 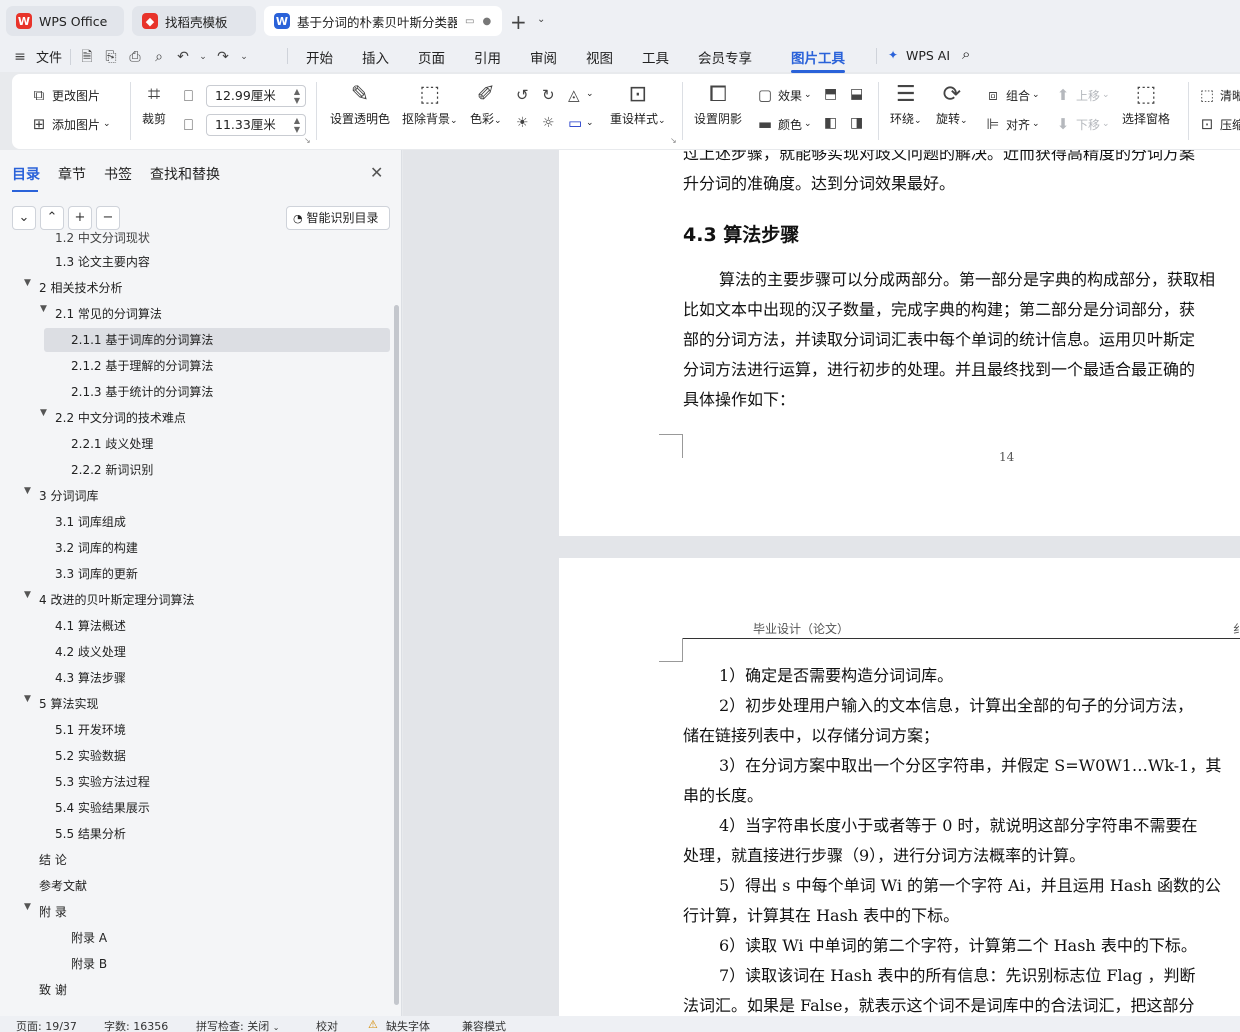 What do you see at coordinates (256, 125) in the screenshot?
I see `height-input: 11.33厘米 ▲ ▼` at bounding box center [256, 125].